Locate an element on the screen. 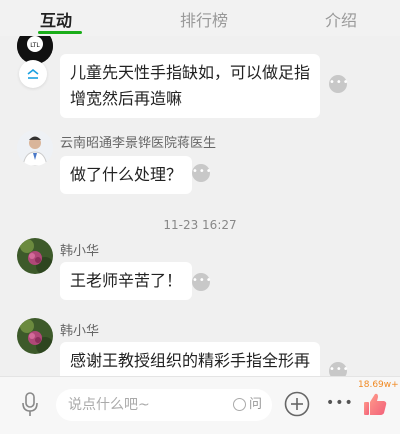 The image size is (400, 434). tab-bar: 互动 排行榜 介绍 is located at coordinates (200, 18).